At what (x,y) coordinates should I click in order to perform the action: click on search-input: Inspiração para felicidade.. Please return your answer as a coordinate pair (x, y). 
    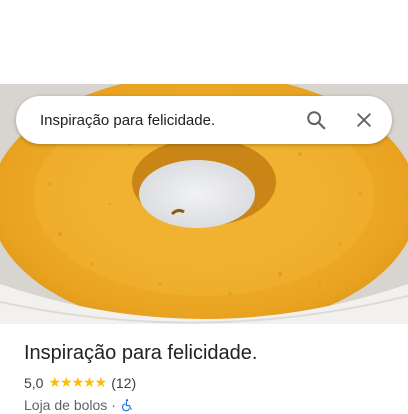
    Looking at the image, I should click on (168, 120).